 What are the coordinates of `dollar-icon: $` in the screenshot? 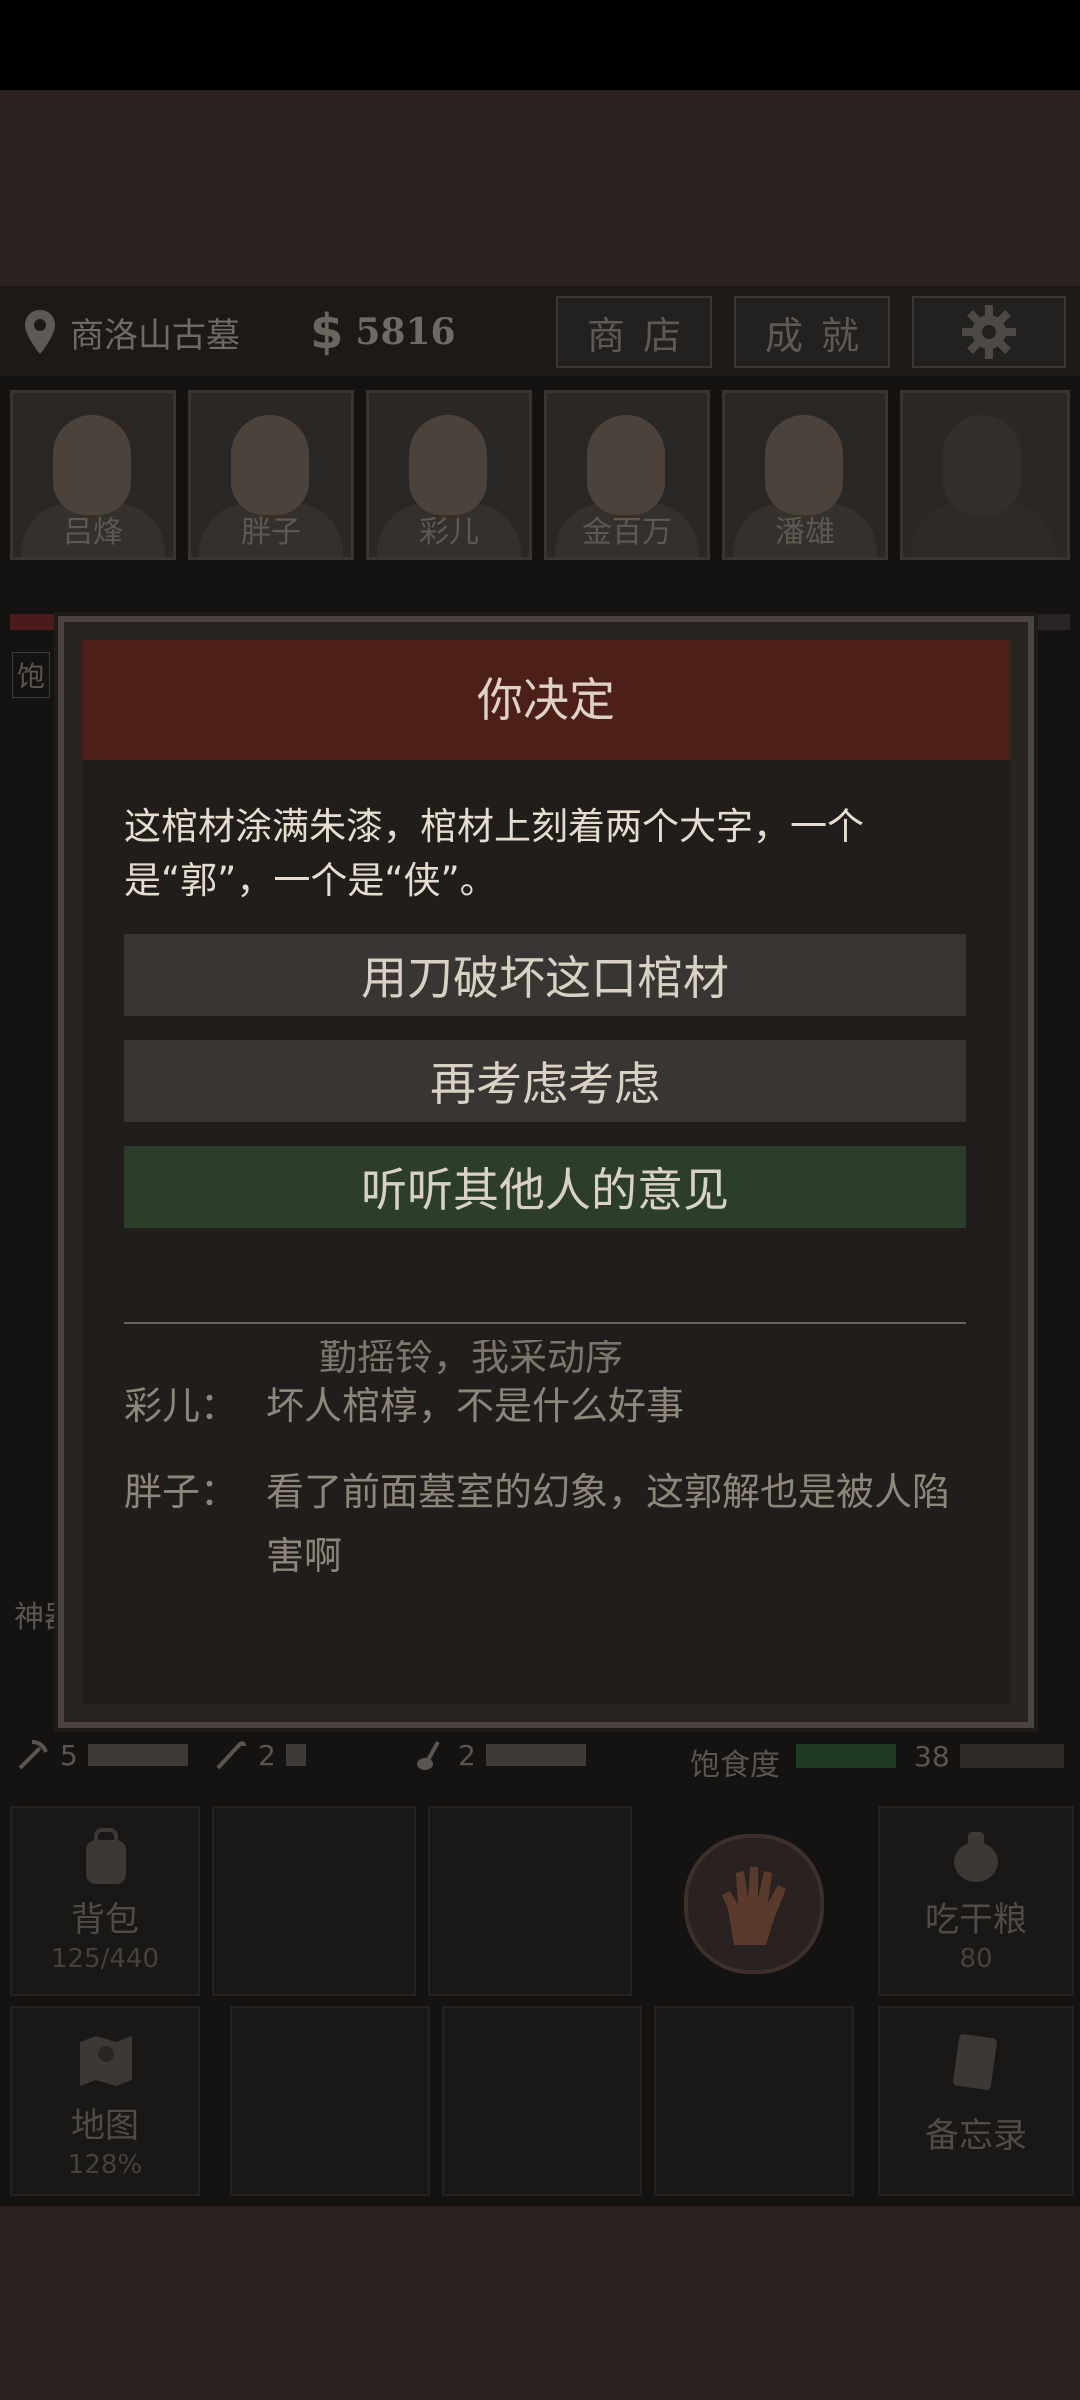 It's located at (327, 332).